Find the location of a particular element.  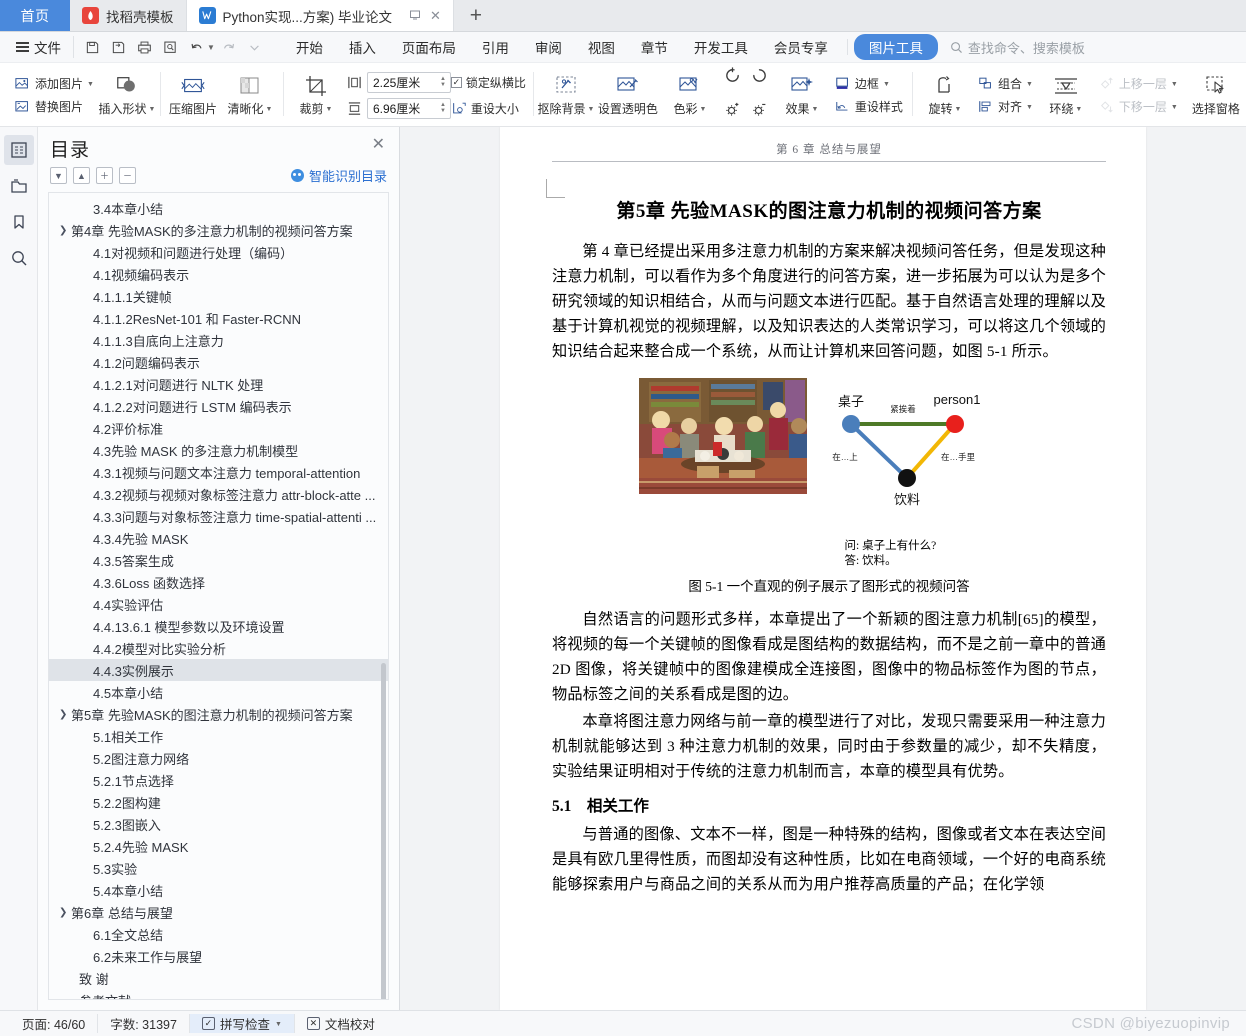

align-button: 对齐 ▼ is located at coordinates (1005, 106).